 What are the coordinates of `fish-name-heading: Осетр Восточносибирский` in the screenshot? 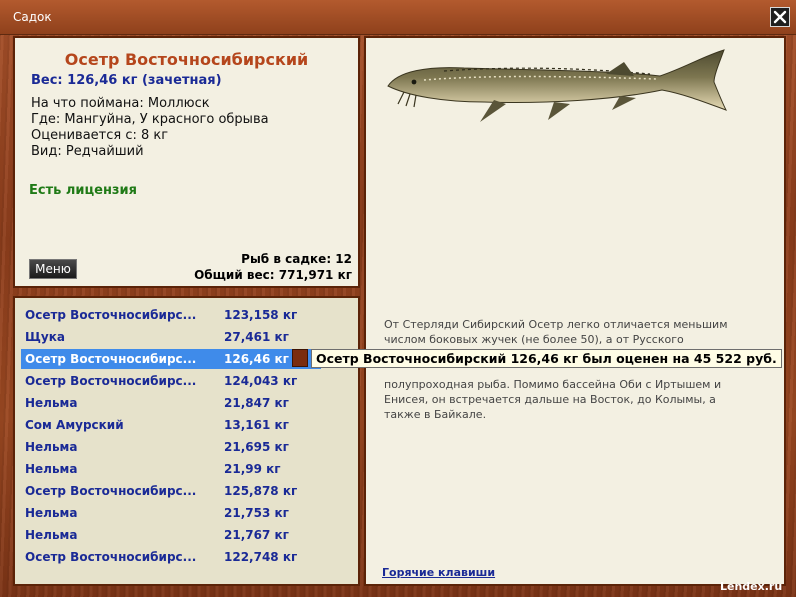 It's located at (186, 59).